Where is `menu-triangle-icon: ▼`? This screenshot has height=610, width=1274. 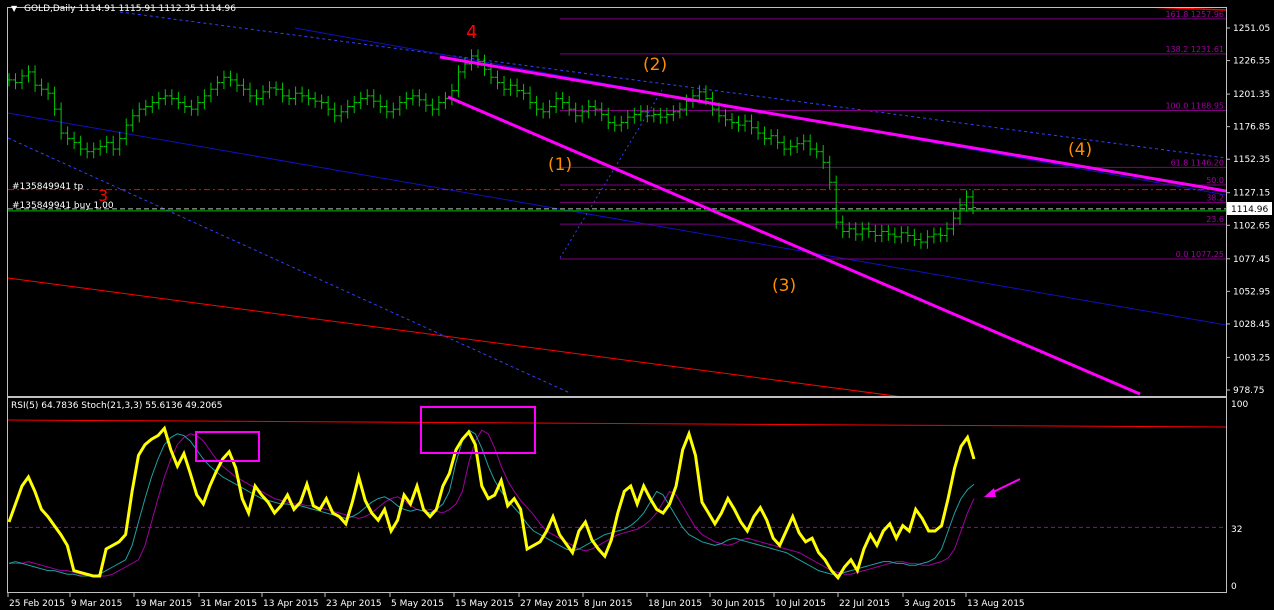 menu-triangle-icon: ▼ is located at coordinates (14, 8).